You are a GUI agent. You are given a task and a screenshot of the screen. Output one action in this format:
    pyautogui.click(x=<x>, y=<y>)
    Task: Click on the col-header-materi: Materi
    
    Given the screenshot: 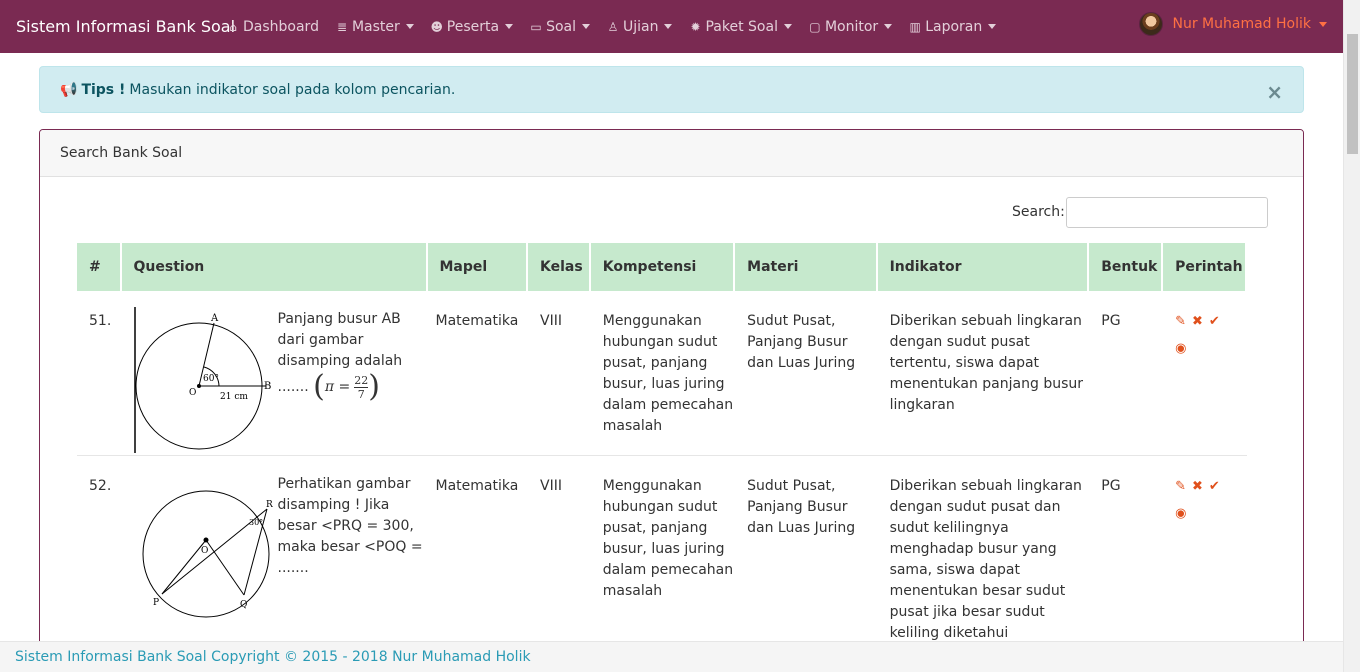 What is the action you would take?
    pyautogui.click(x=806, y=267)
    